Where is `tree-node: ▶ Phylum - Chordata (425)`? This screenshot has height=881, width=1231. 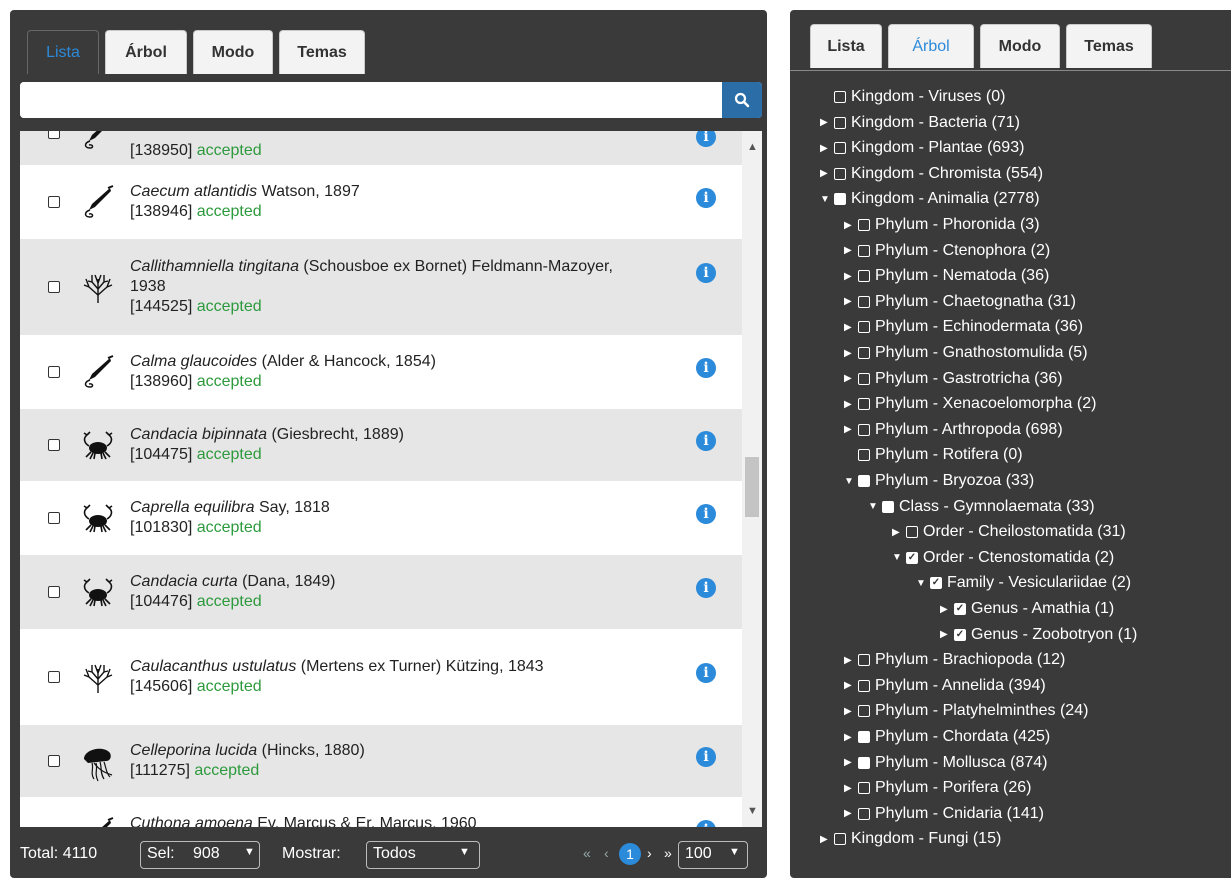
tree-node: ▶ Phylum - Chordata (425) is located at coordinates (947, 737).